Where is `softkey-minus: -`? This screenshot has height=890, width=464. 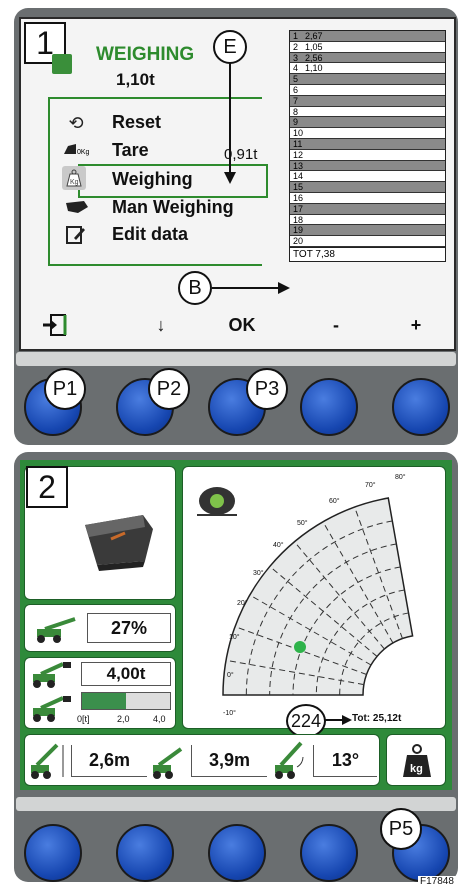 softkey-minus: - is located at coordinates (336, 325).